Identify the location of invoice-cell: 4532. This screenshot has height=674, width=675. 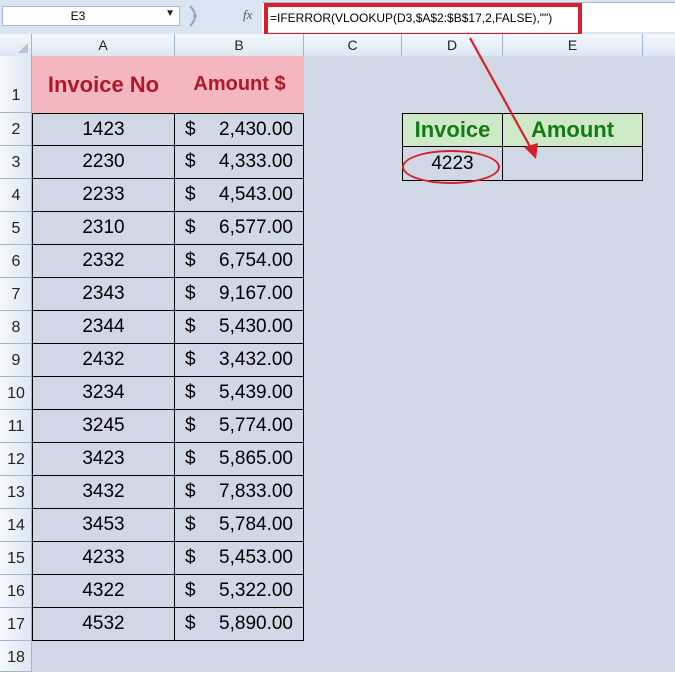
(103, 624).